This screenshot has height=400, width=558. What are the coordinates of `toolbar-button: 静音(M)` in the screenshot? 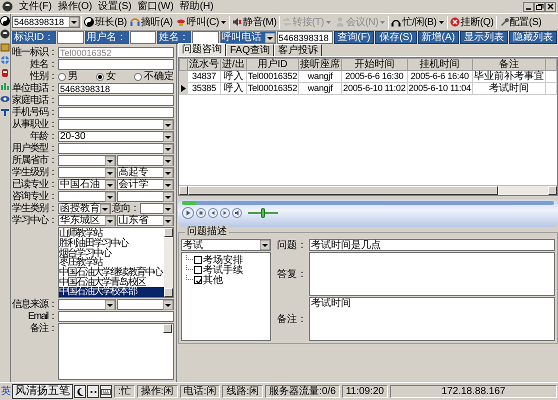 It's located at (254, 22).